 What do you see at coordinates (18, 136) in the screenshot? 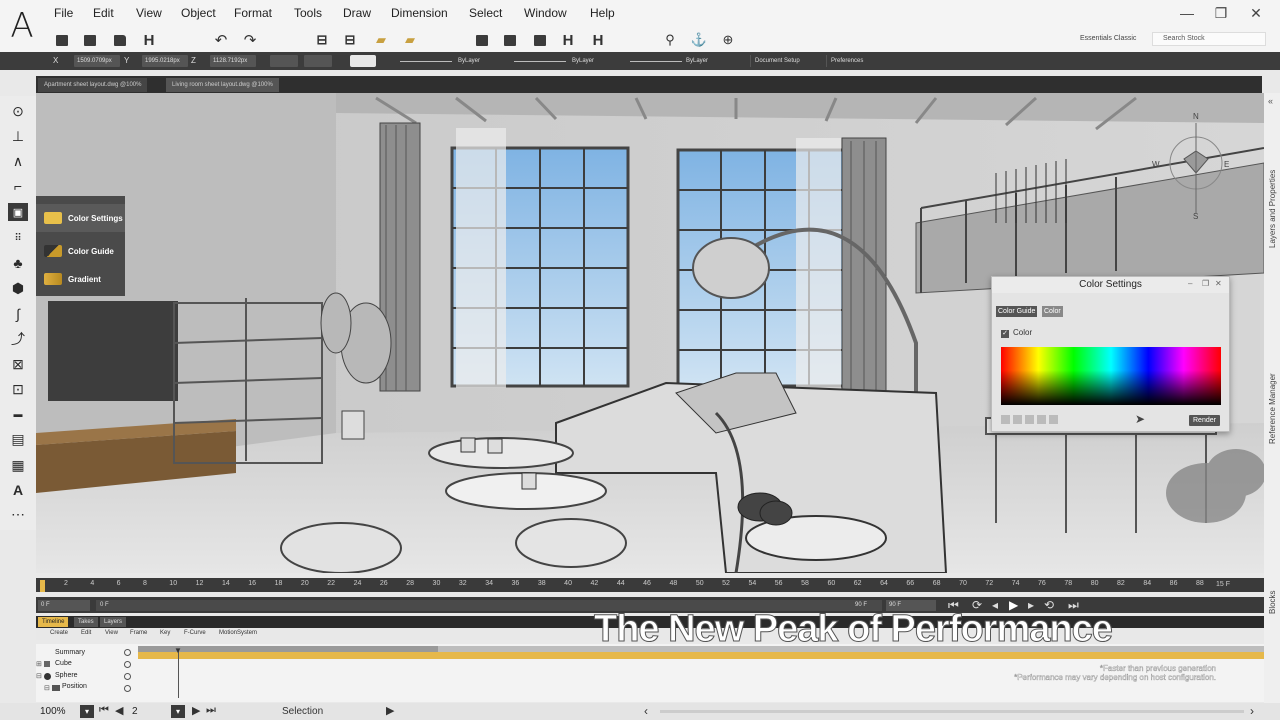
I see `dimension-tool-icon: ⊥` at bounding box center [18, 136].